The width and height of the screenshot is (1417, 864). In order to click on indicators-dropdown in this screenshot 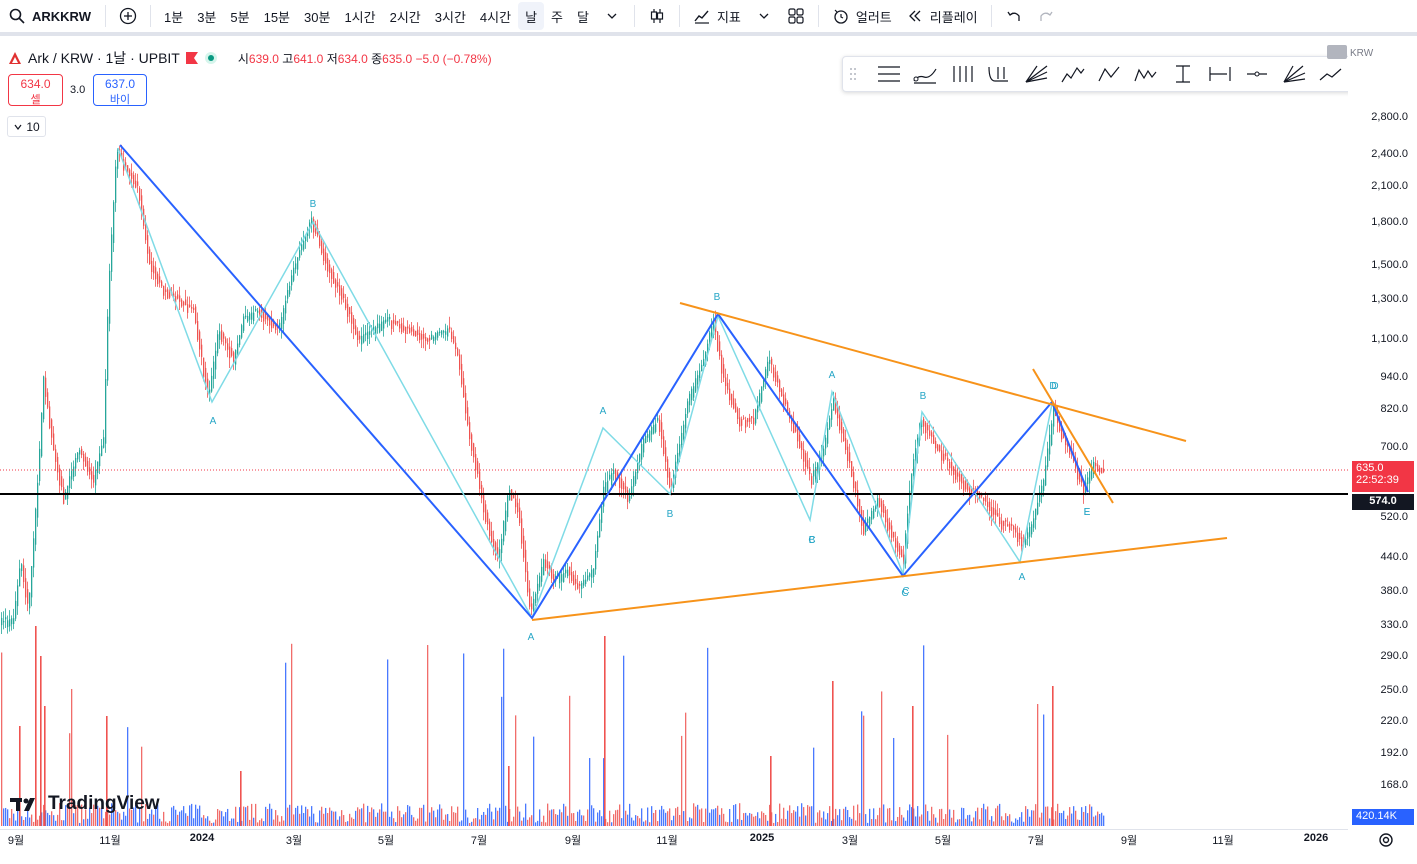, I will do `click(764, 16)`.